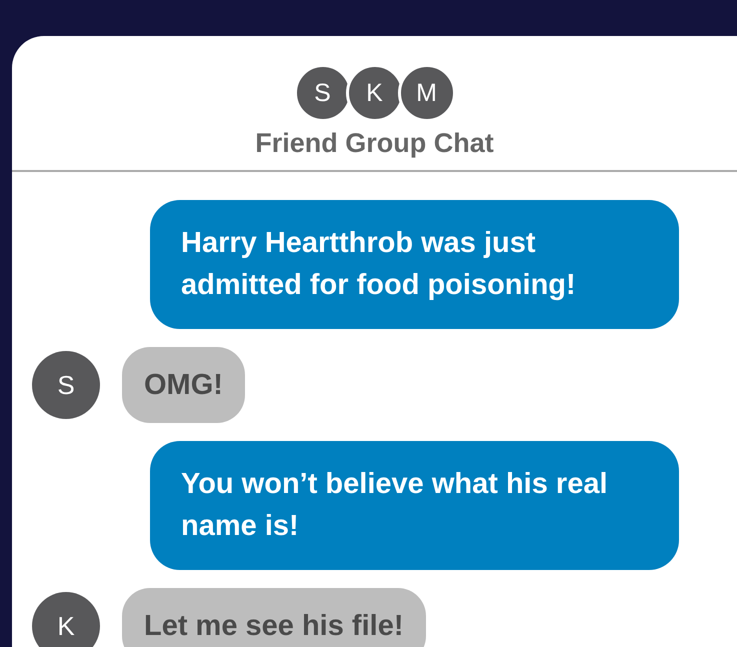 This screenshot has width=737, height=647. I want to click on avatar: K, so click(66, 619).